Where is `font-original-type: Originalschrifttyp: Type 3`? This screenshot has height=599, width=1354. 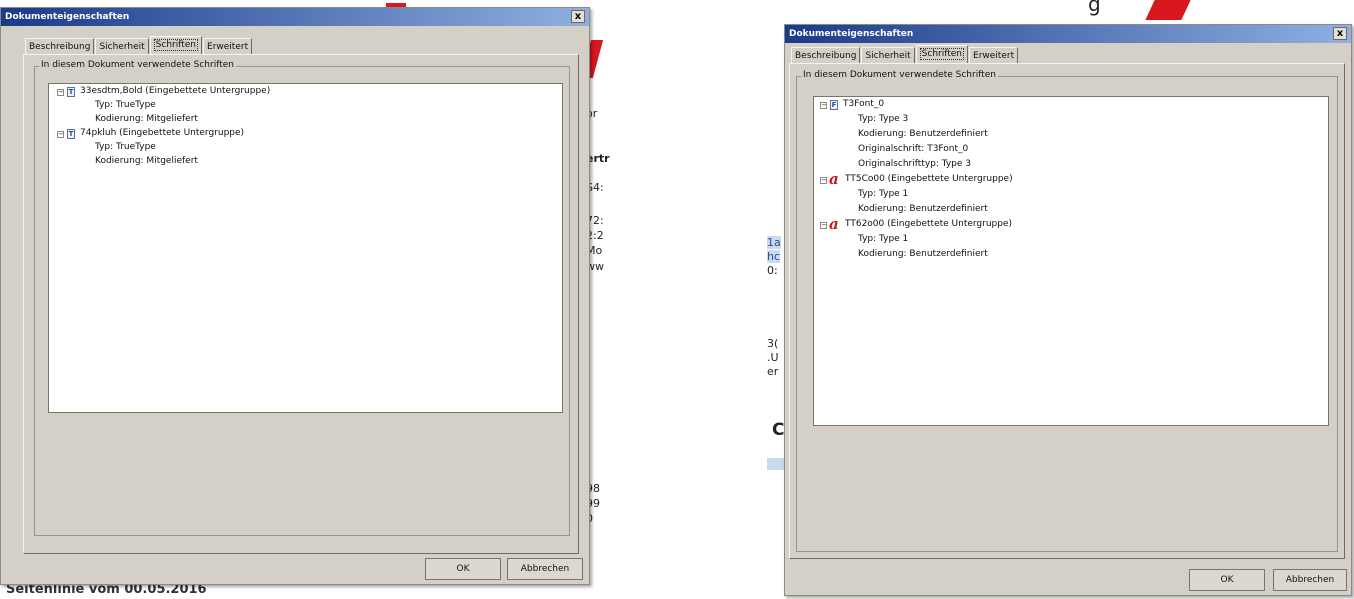 font-original-type: Originalschrifttyp: Type 3 is located at coordinates (915, 164).